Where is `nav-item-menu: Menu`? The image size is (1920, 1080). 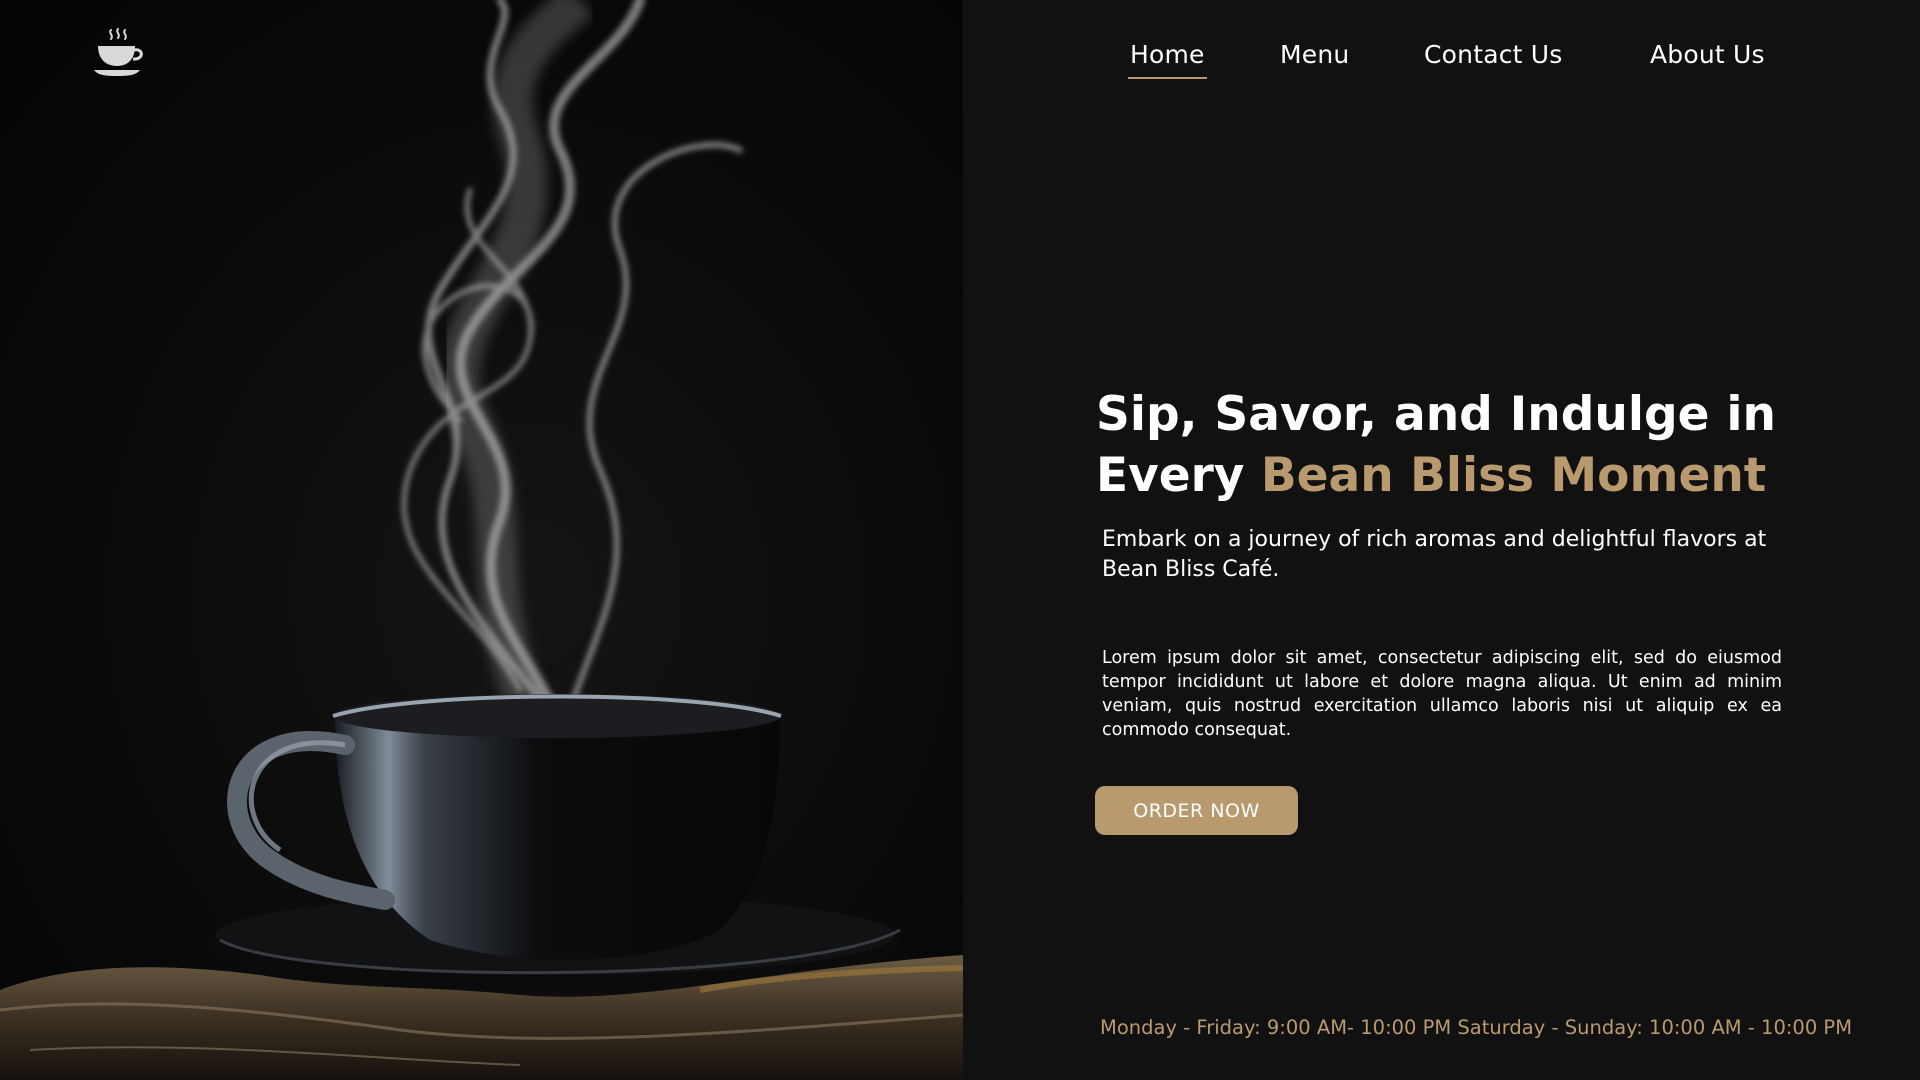 nav-item-menu: Menu is located at coordinates (1314, 54).